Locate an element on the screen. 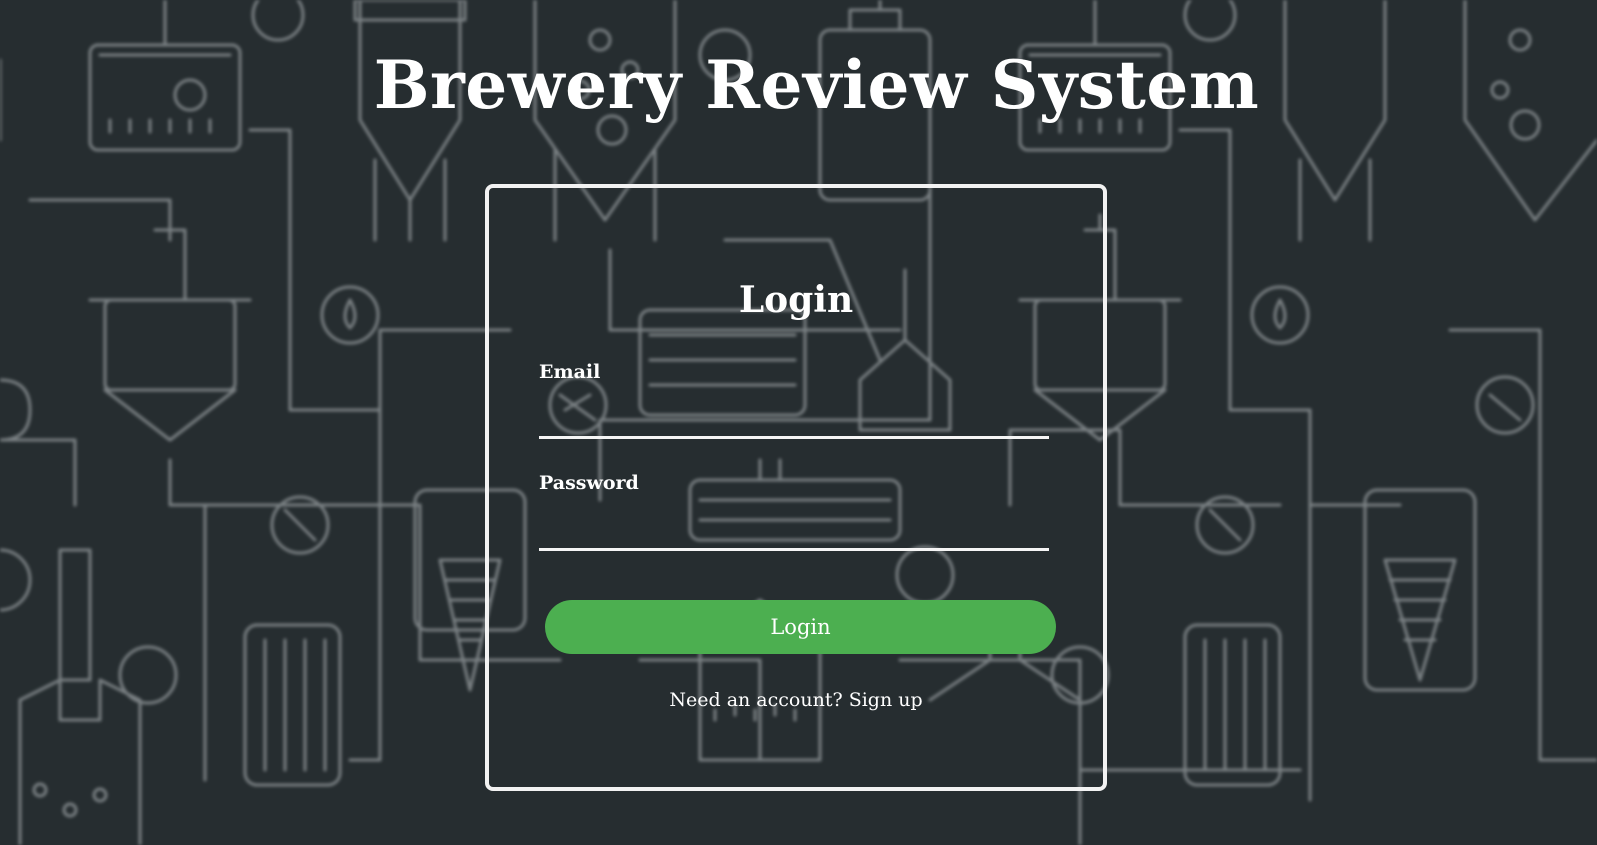  email-field is located at coordinates (794, 422).